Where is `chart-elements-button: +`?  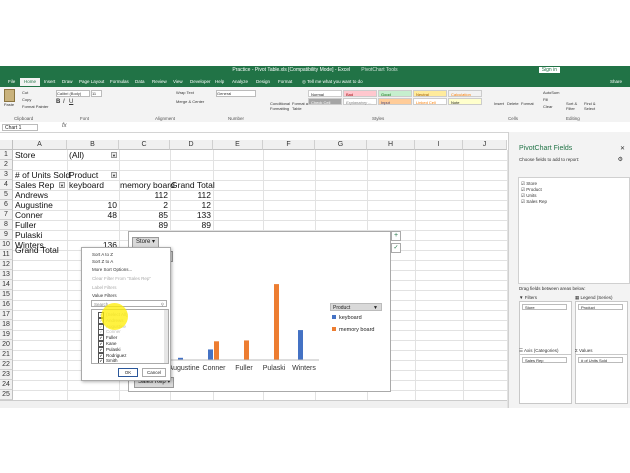 chart-elements-button: + is located at coordinates (396, 236).